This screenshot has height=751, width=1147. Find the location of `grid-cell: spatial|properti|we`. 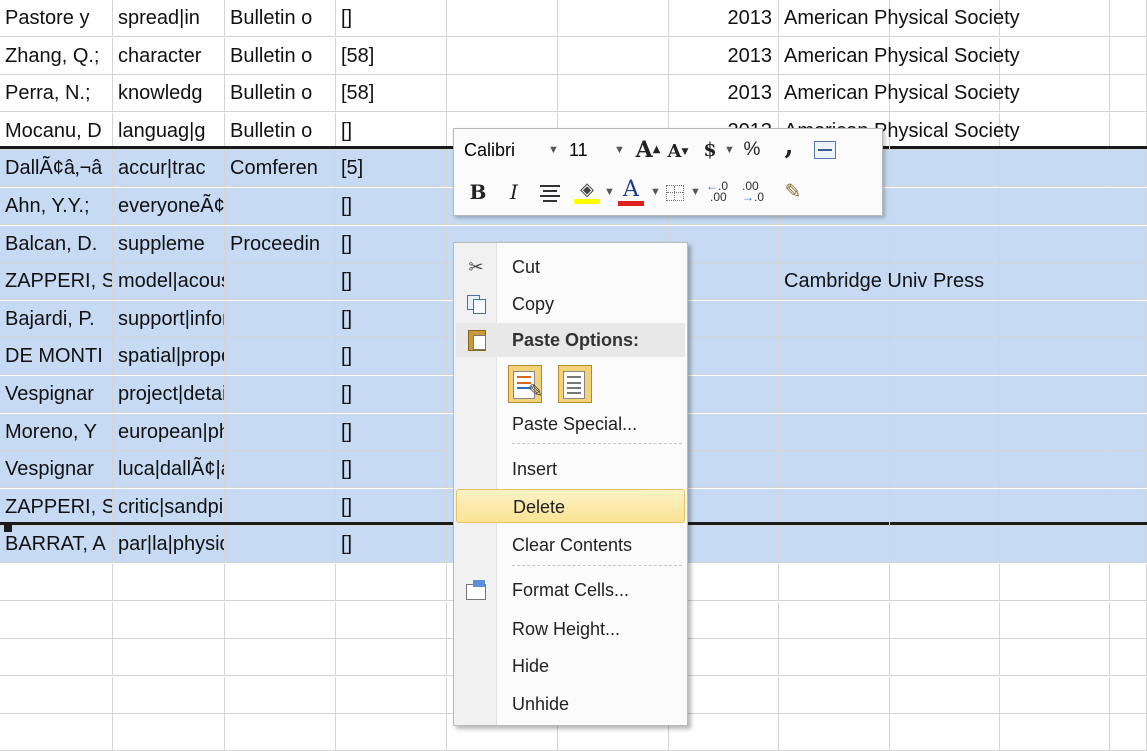

grid-cell: spatial|properti|we is located at coordinates (169, 357).